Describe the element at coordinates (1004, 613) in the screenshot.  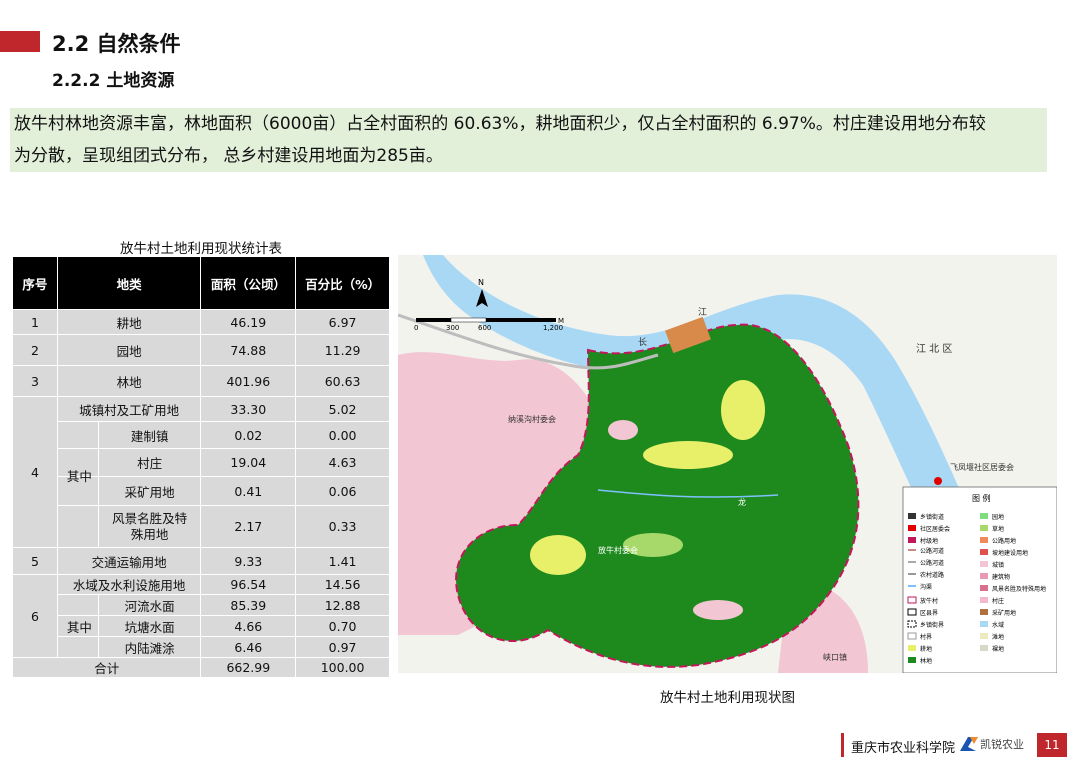
I see `svg-text: 采矿用地` at that location.